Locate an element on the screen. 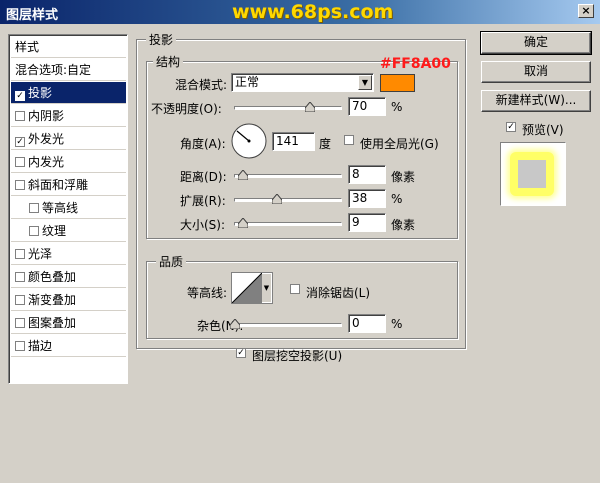  sidebar-item-label: 颜色叠加 is located at coordinates (52, 277).